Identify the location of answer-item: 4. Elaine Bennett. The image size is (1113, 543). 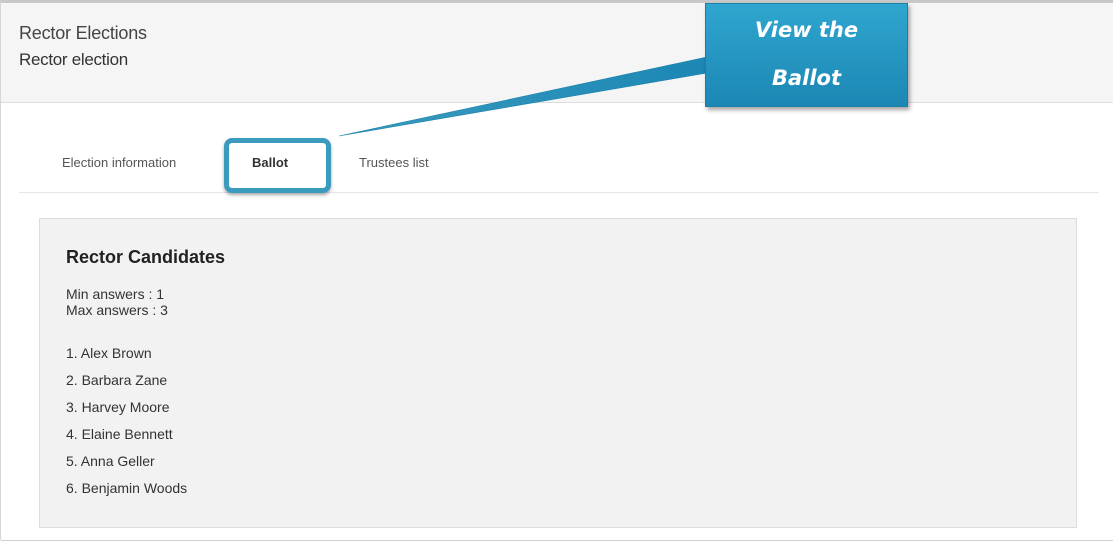
(119, 434).